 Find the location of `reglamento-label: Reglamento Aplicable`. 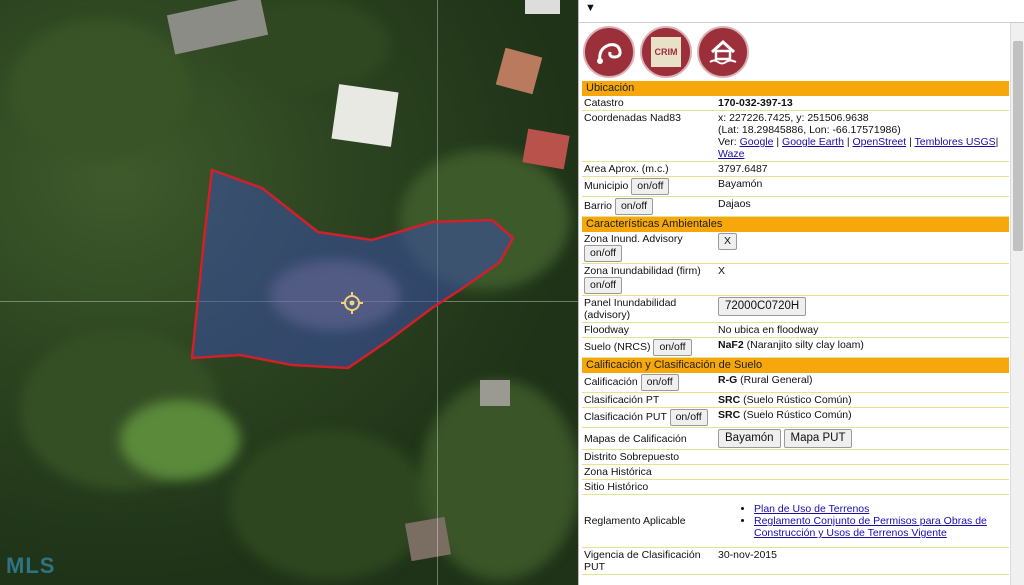

reglamento-label: Reglamento Aplicable is located at coordinates (649, 521).